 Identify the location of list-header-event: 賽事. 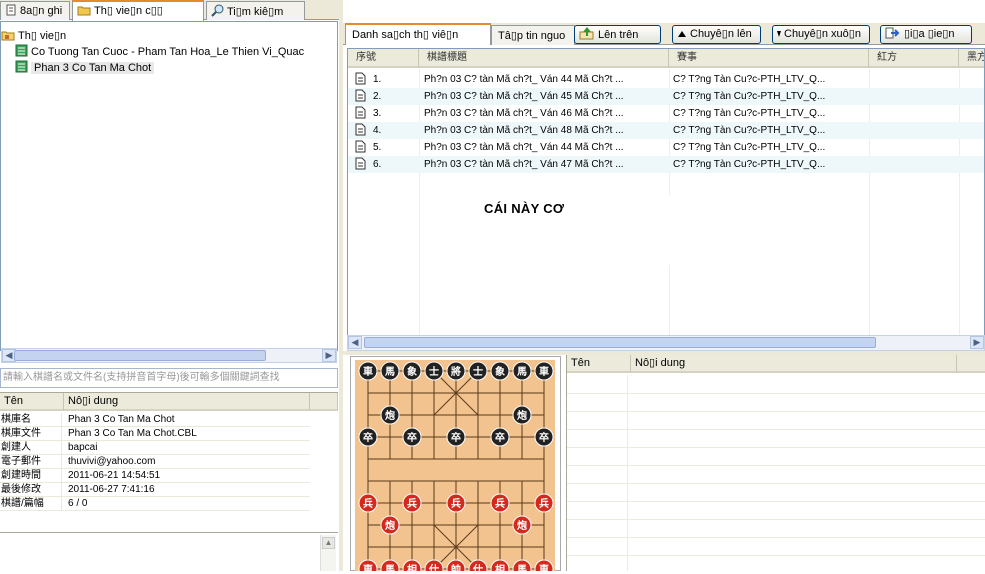
(769, 58).